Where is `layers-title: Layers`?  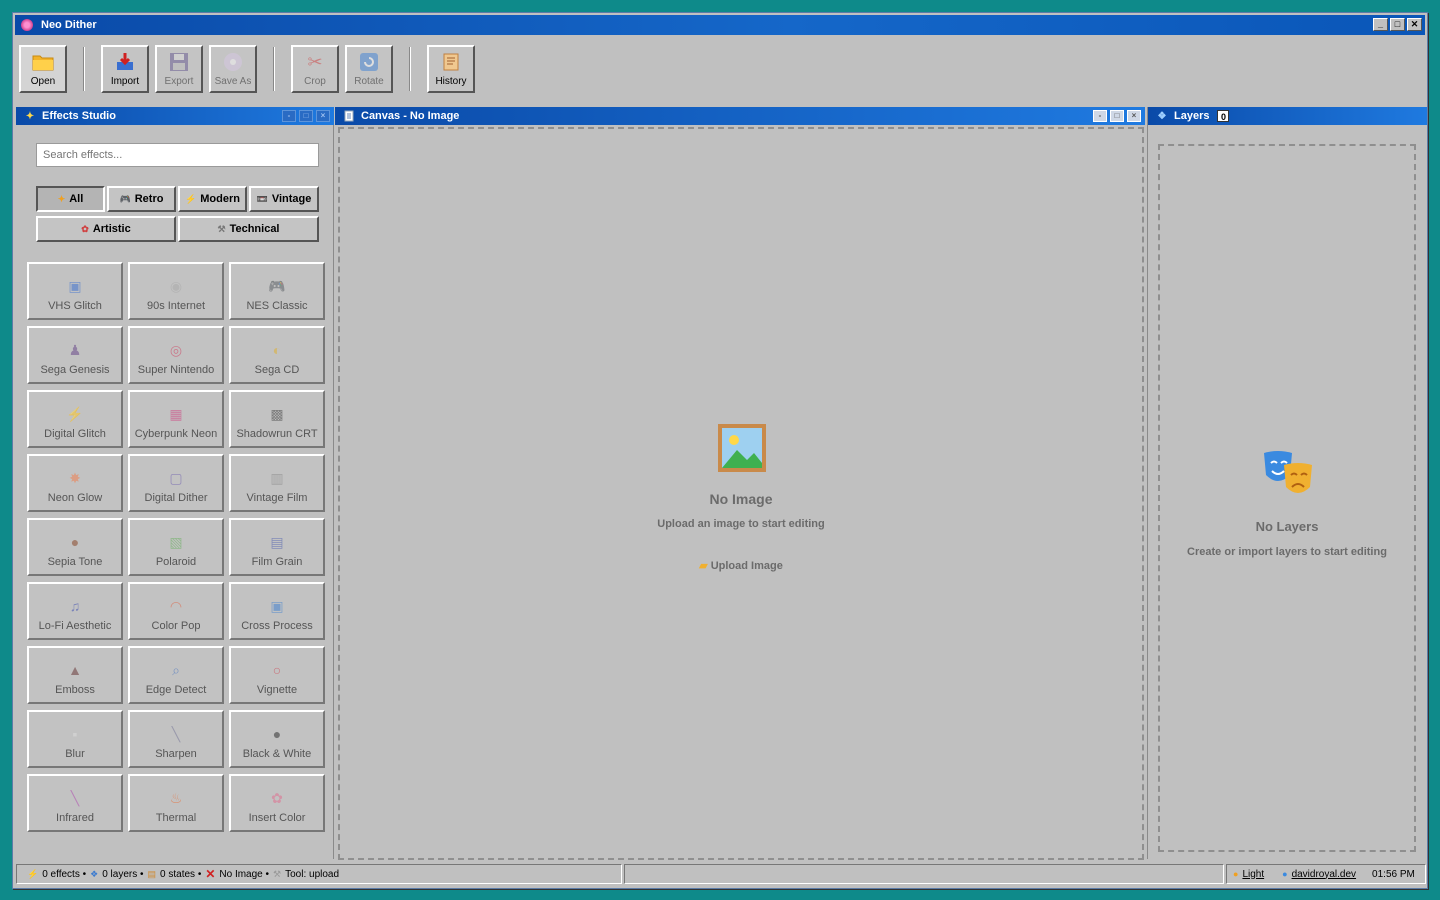
layers-title: Layers is located at coordinates (1192, 116).